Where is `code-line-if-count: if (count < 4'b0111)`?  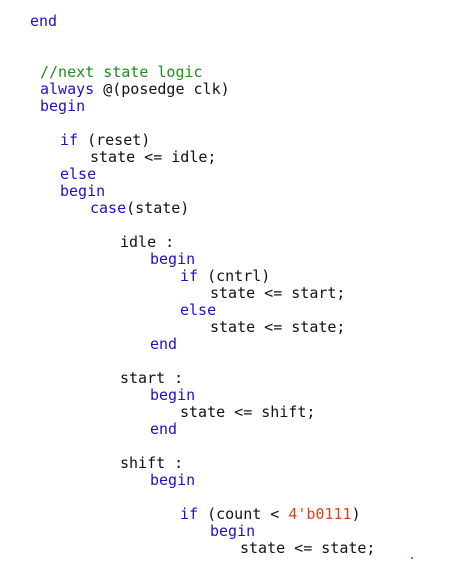
code-line-if-count: if (count < 4'b0111) is located at coordinates (270, 514).